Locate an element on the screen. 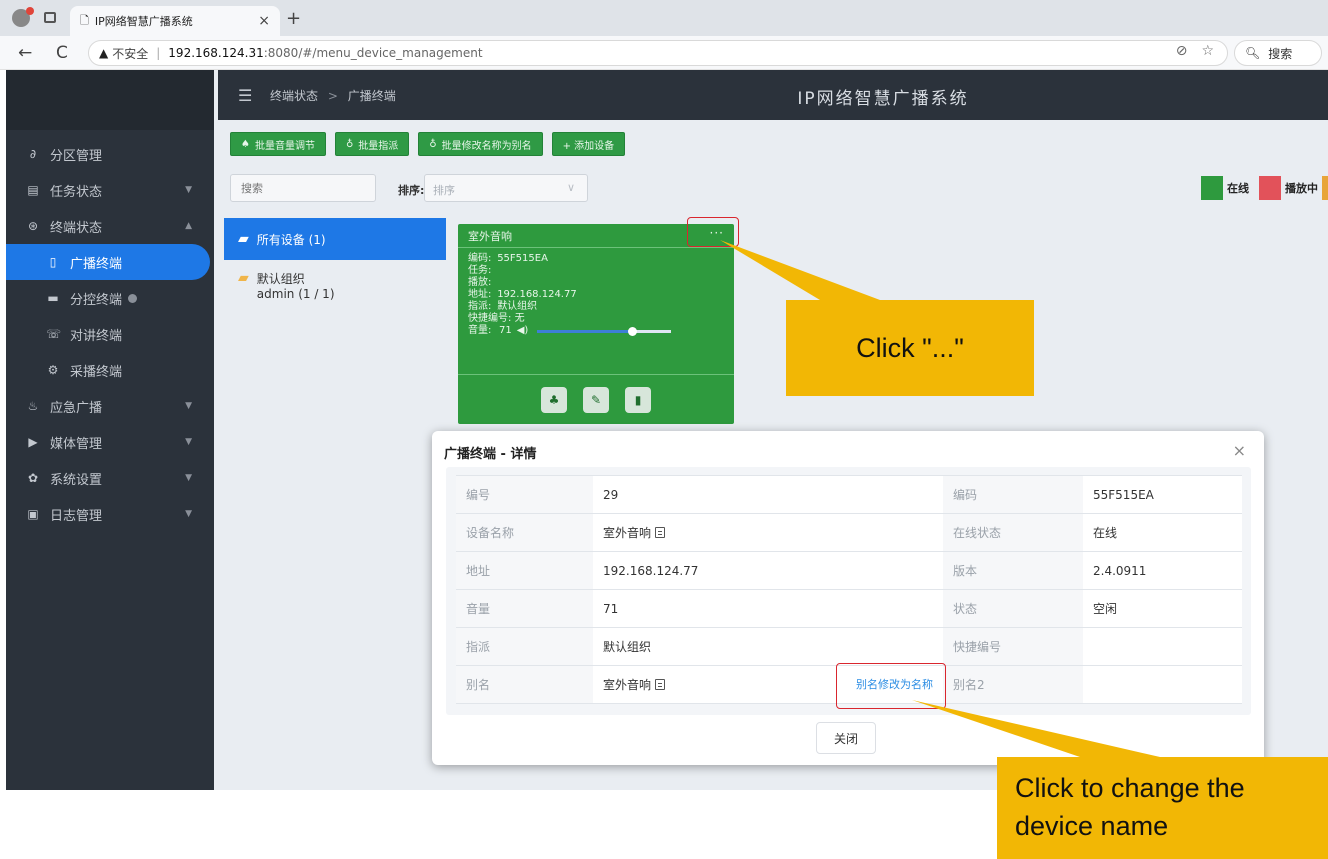  sidebar-item-label: 终端状态 is located at coordinates (76, 228).